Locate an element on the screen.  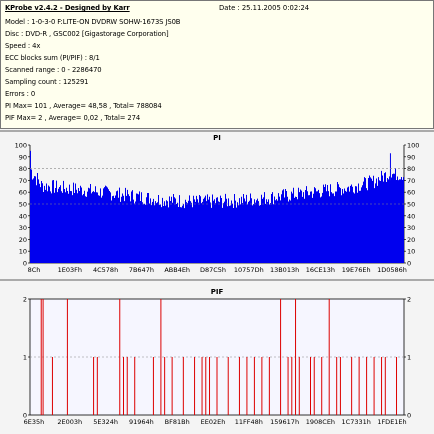
x-tick-label: 11FF48h is located at coordinates (249, 422).